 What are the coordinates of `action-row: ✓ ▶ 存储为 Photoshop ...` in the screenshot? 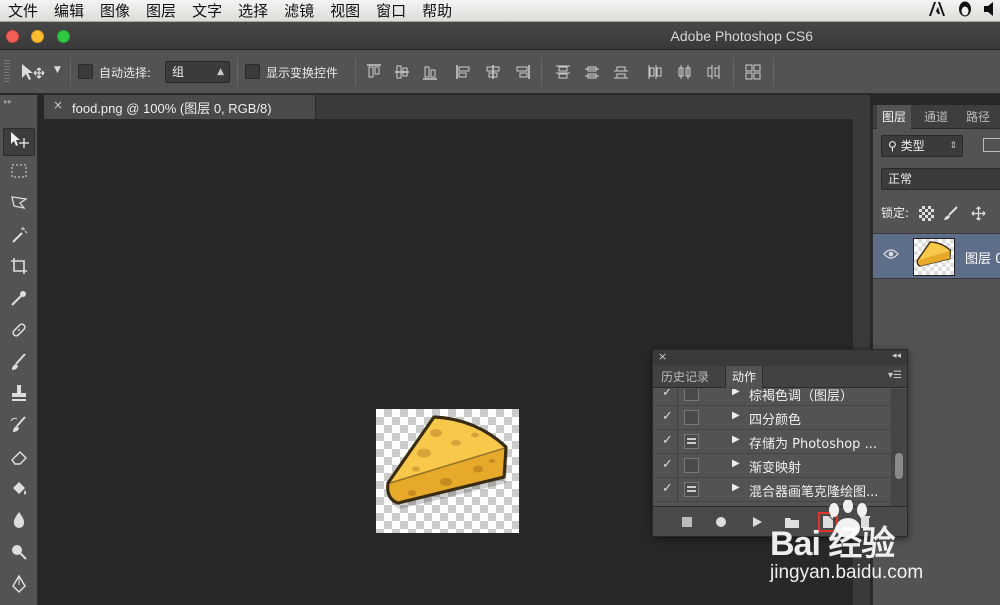 It's located at (772, 442).